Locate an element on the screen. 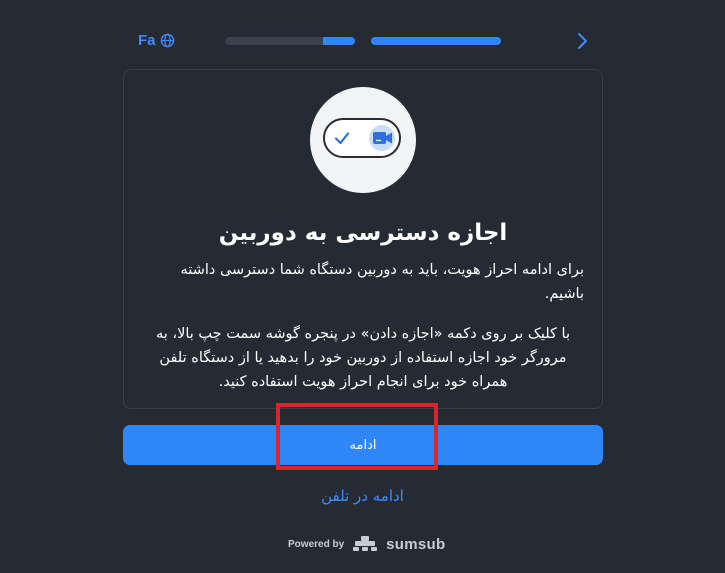 The height and width of the screenshot is (573, 725). step-progress-1-fill is located at coordinates (338, 41).